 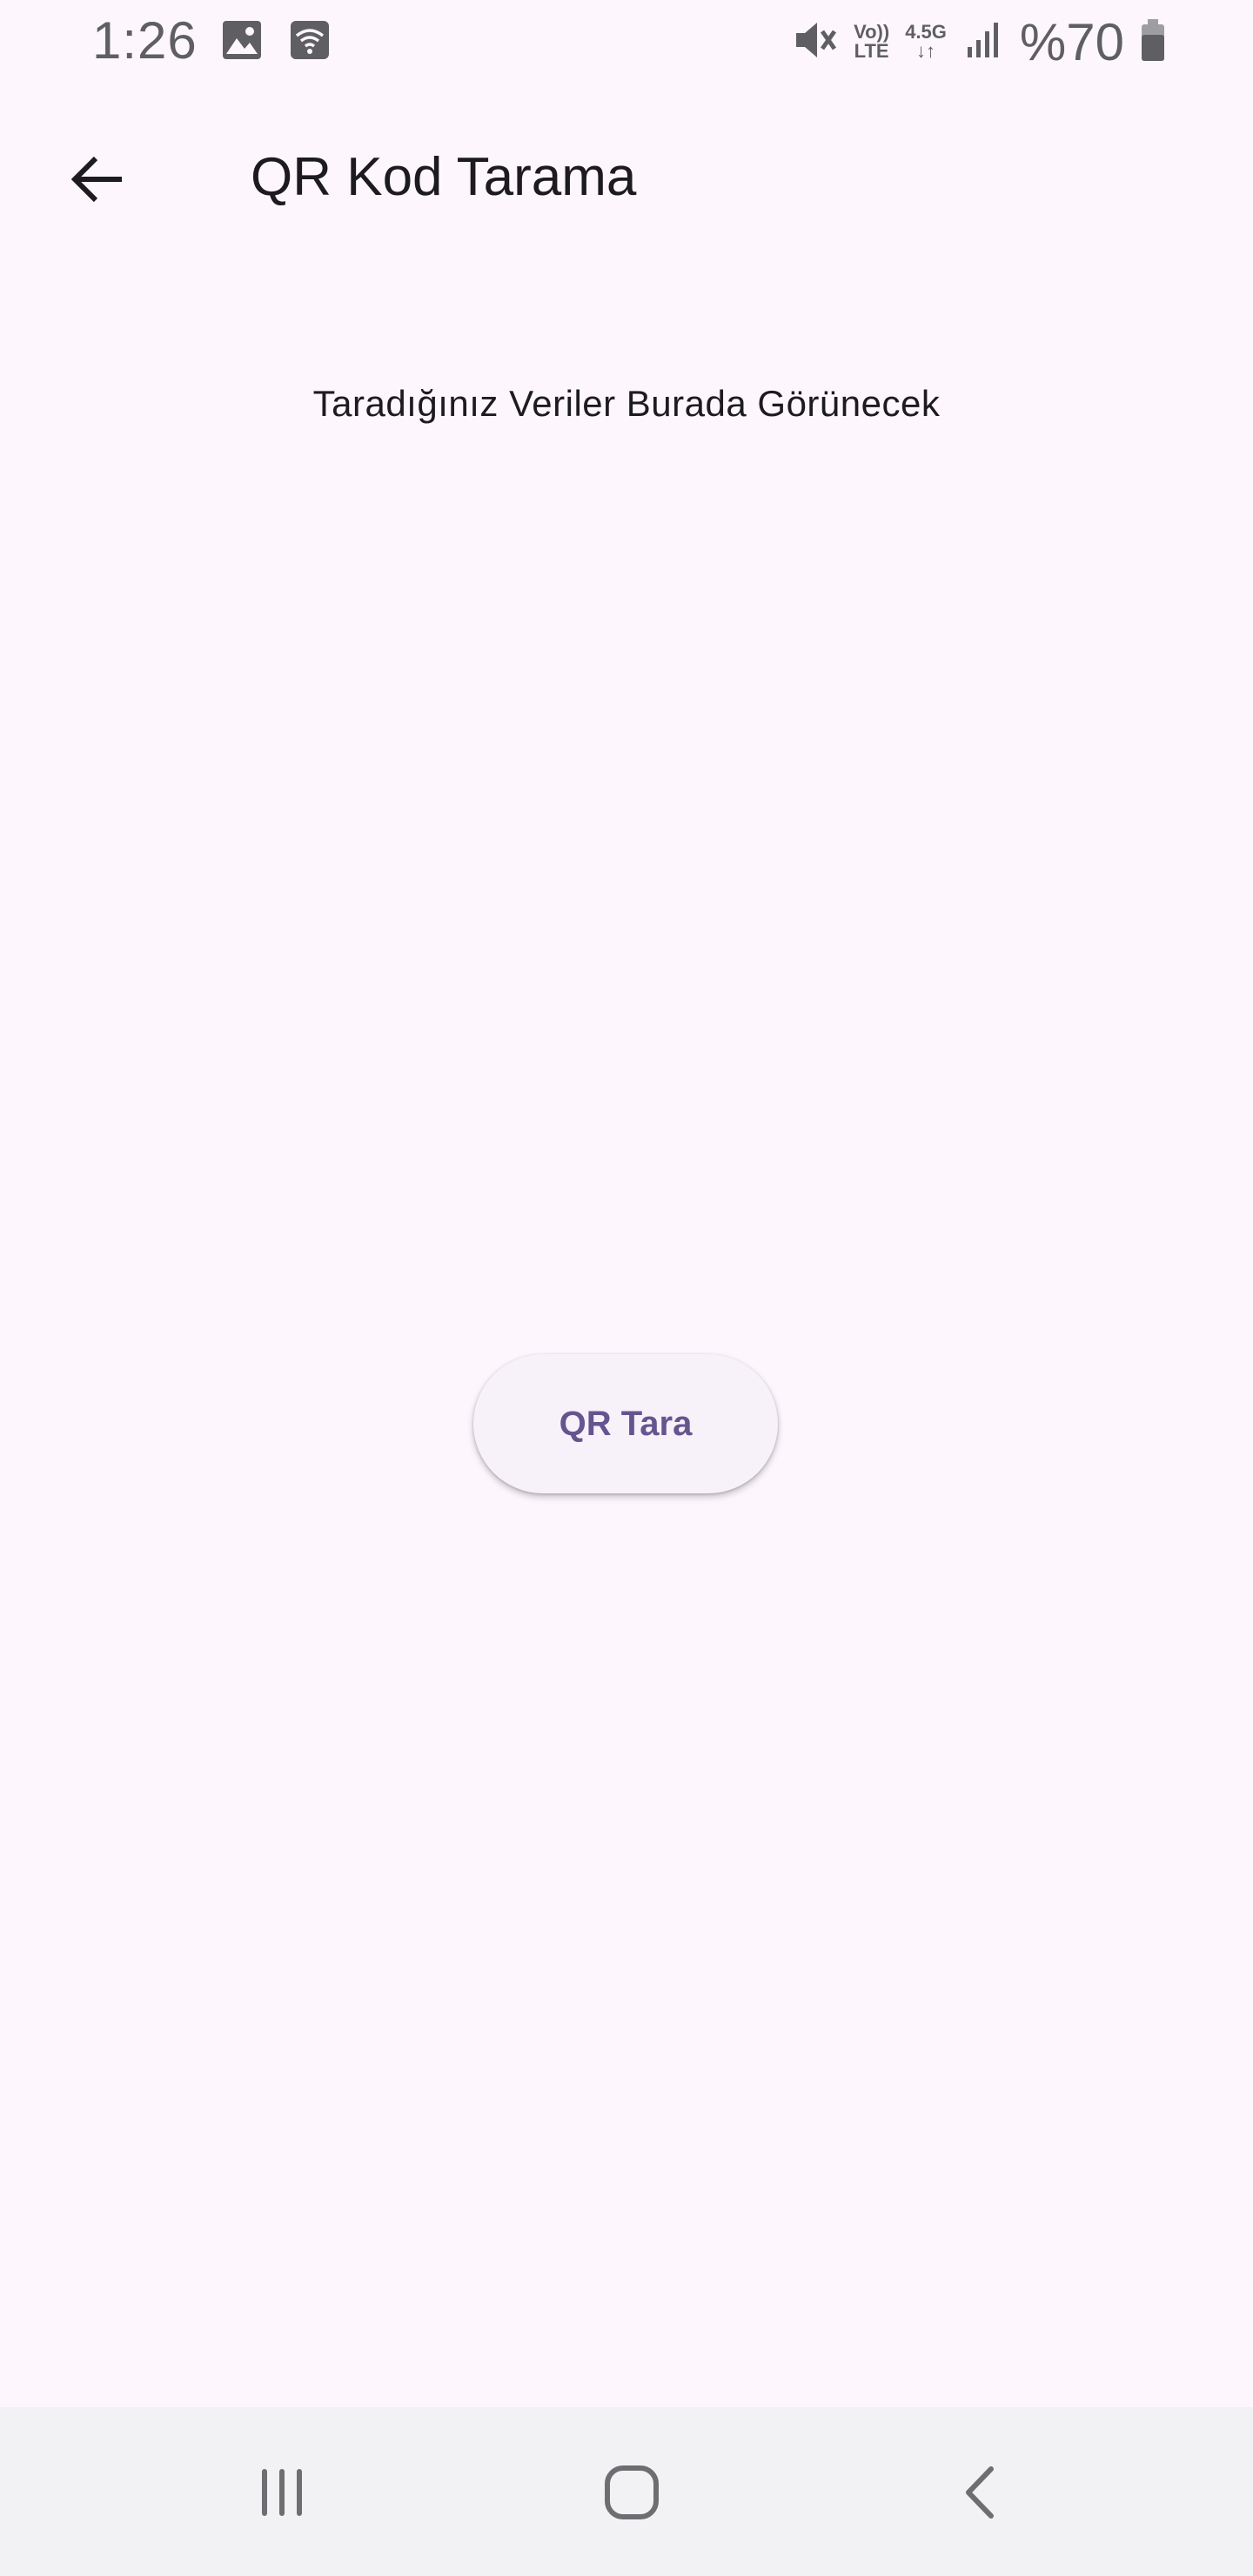 I want to click on status-right-icons: Vo)) LTE 4.5G ↓↑ %70, so click(x=979, y=42).